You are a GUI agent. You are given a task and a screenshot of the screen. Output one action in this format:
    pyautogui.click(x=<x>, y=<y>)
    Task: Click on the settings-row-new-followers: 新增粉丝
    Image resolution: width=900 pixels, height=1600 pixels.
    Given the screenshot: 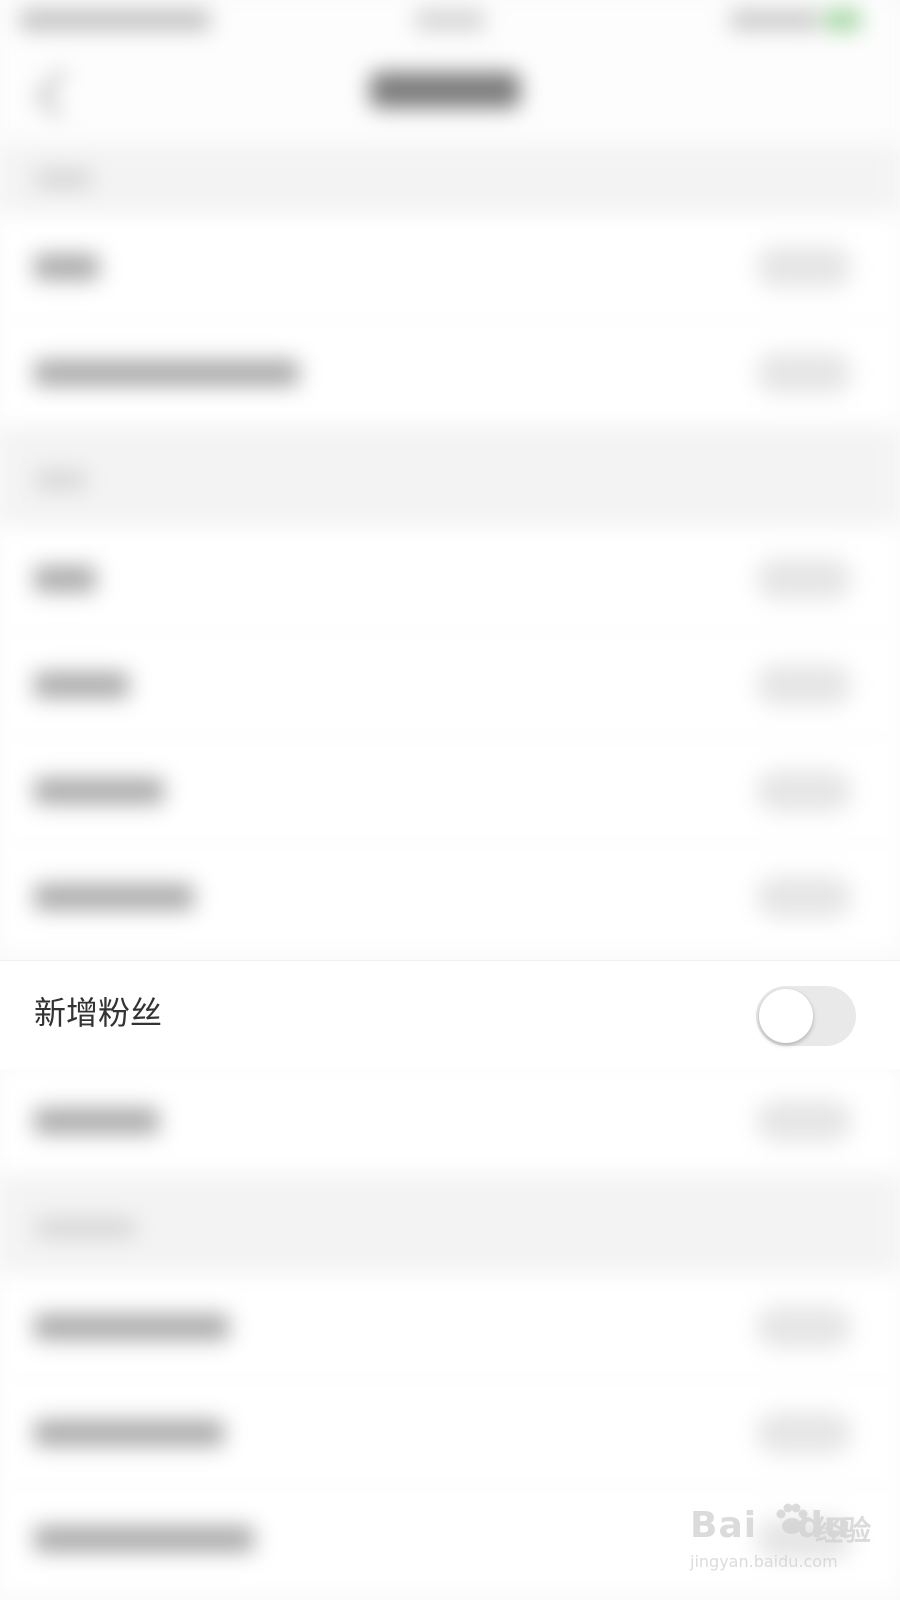 What is the action you would take?
    pyautogui.click(x=450, y=1014)
    